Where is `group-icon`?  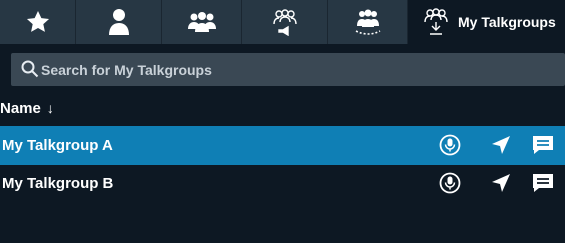
group-icon is located at coordinates (201, 22).